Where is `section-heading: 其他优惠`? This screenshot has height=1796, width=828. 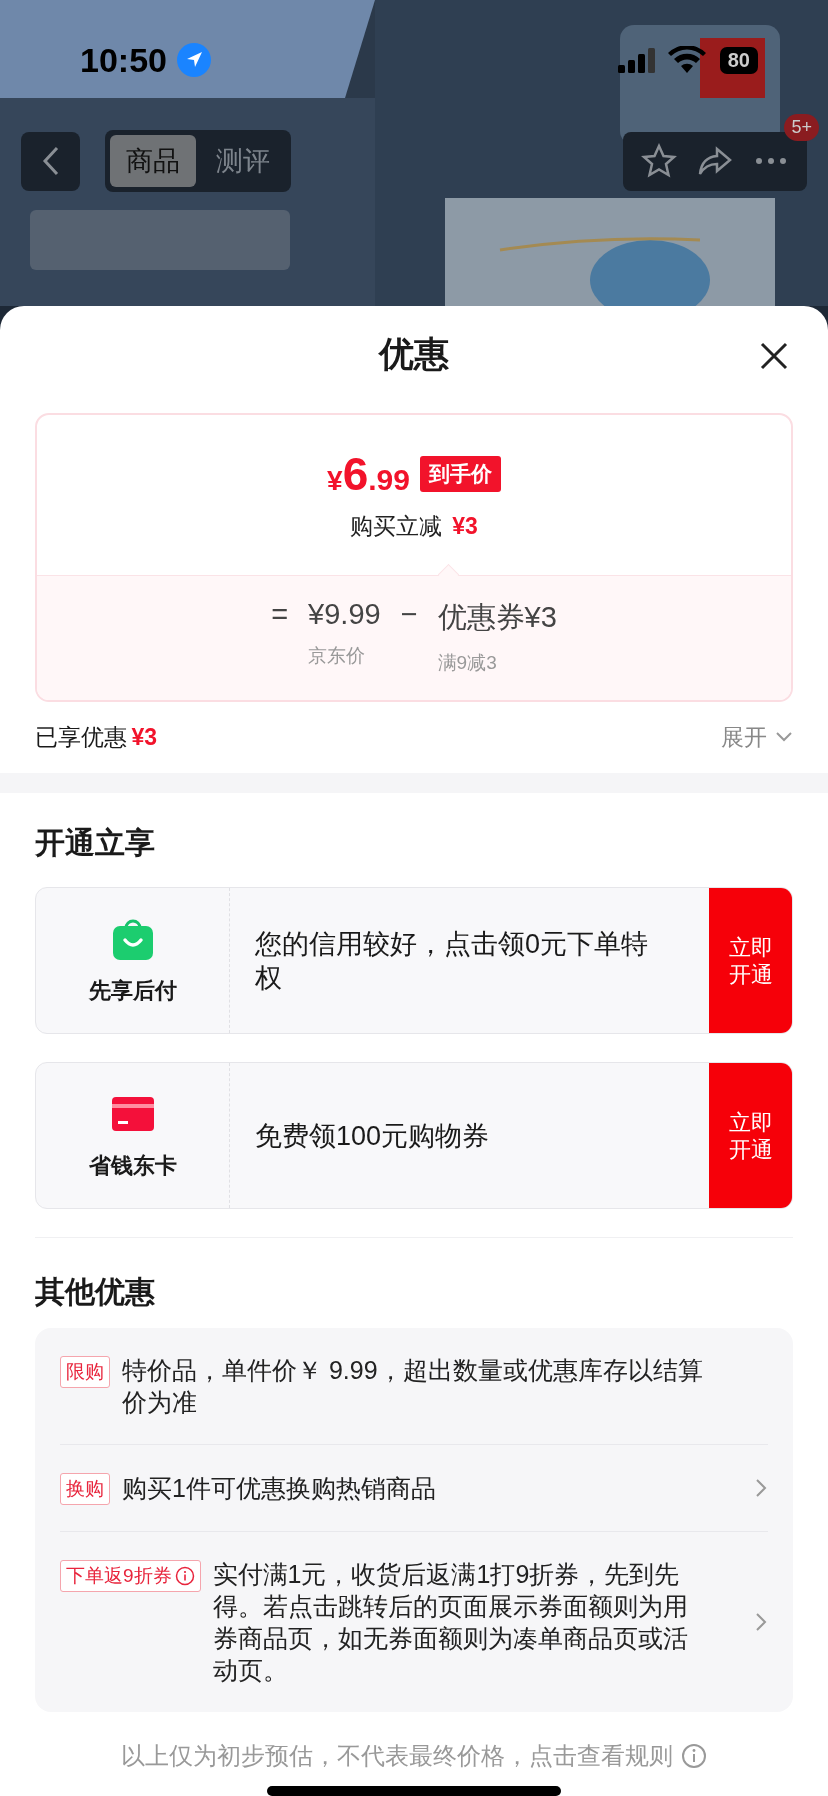 section-heading: 其他优惠 is located at coordinates (95, 1291).